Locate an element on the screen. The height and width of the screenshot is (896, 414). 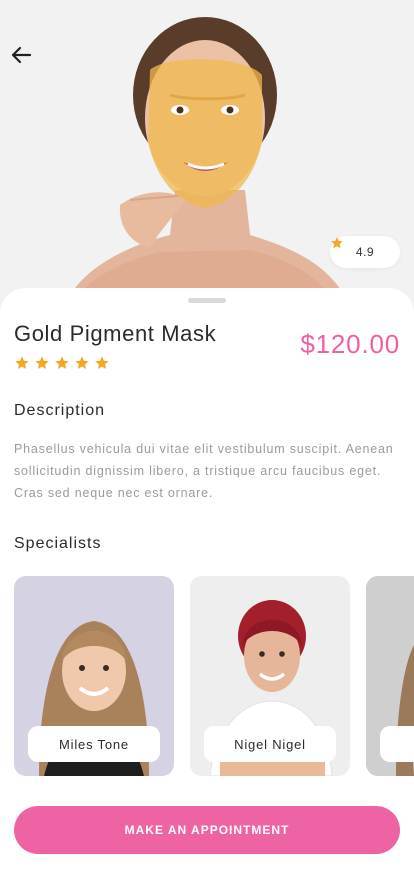
star-rating is located at coordinates (62, 363).